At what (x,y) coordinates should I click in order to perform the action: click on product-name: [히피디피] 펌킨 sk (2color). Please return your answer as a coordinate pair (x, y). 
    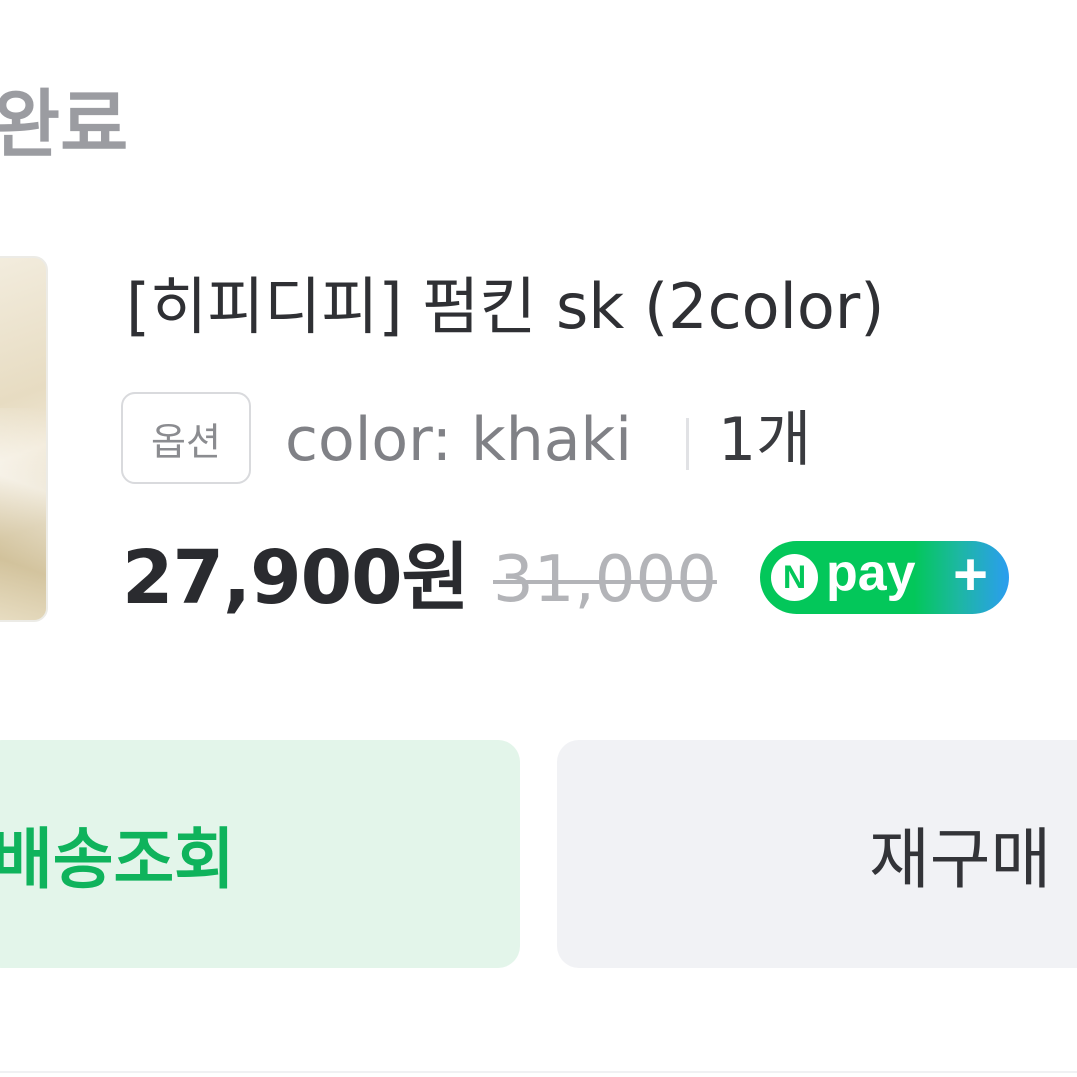
    Looking at the image, I should click on (505, 307).